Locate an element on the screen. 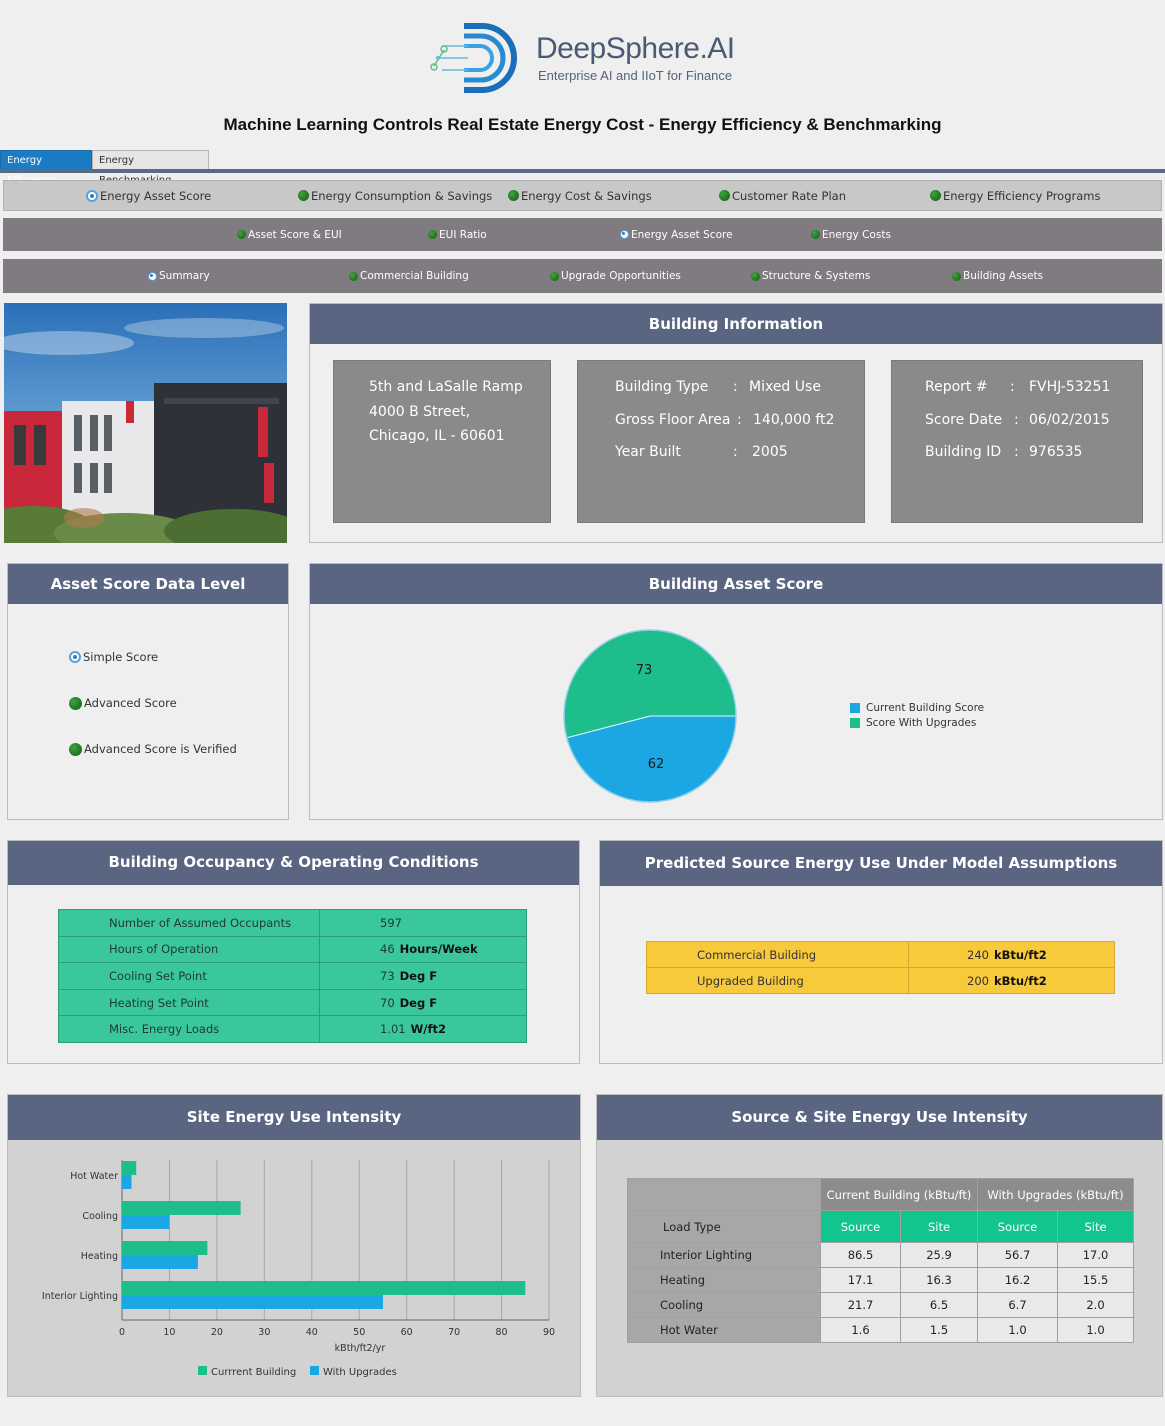  current-source-cell: 21.7 is located at coordinates (860, 1305).